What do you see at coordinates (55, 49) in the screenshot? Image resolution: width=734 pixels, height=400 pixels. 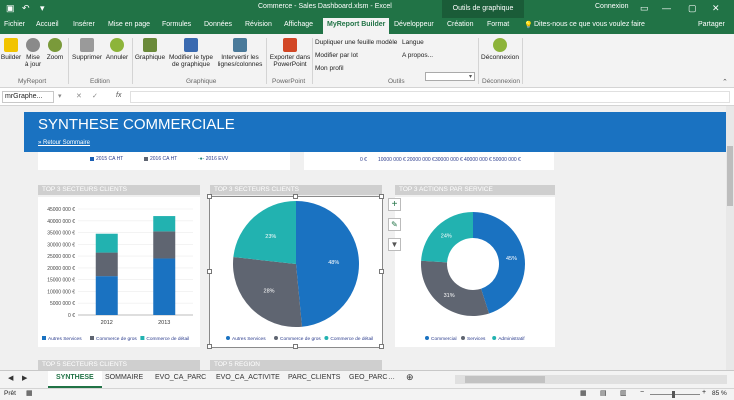 I see `zoom-button: Zoom` at bounding box center [55, 49].